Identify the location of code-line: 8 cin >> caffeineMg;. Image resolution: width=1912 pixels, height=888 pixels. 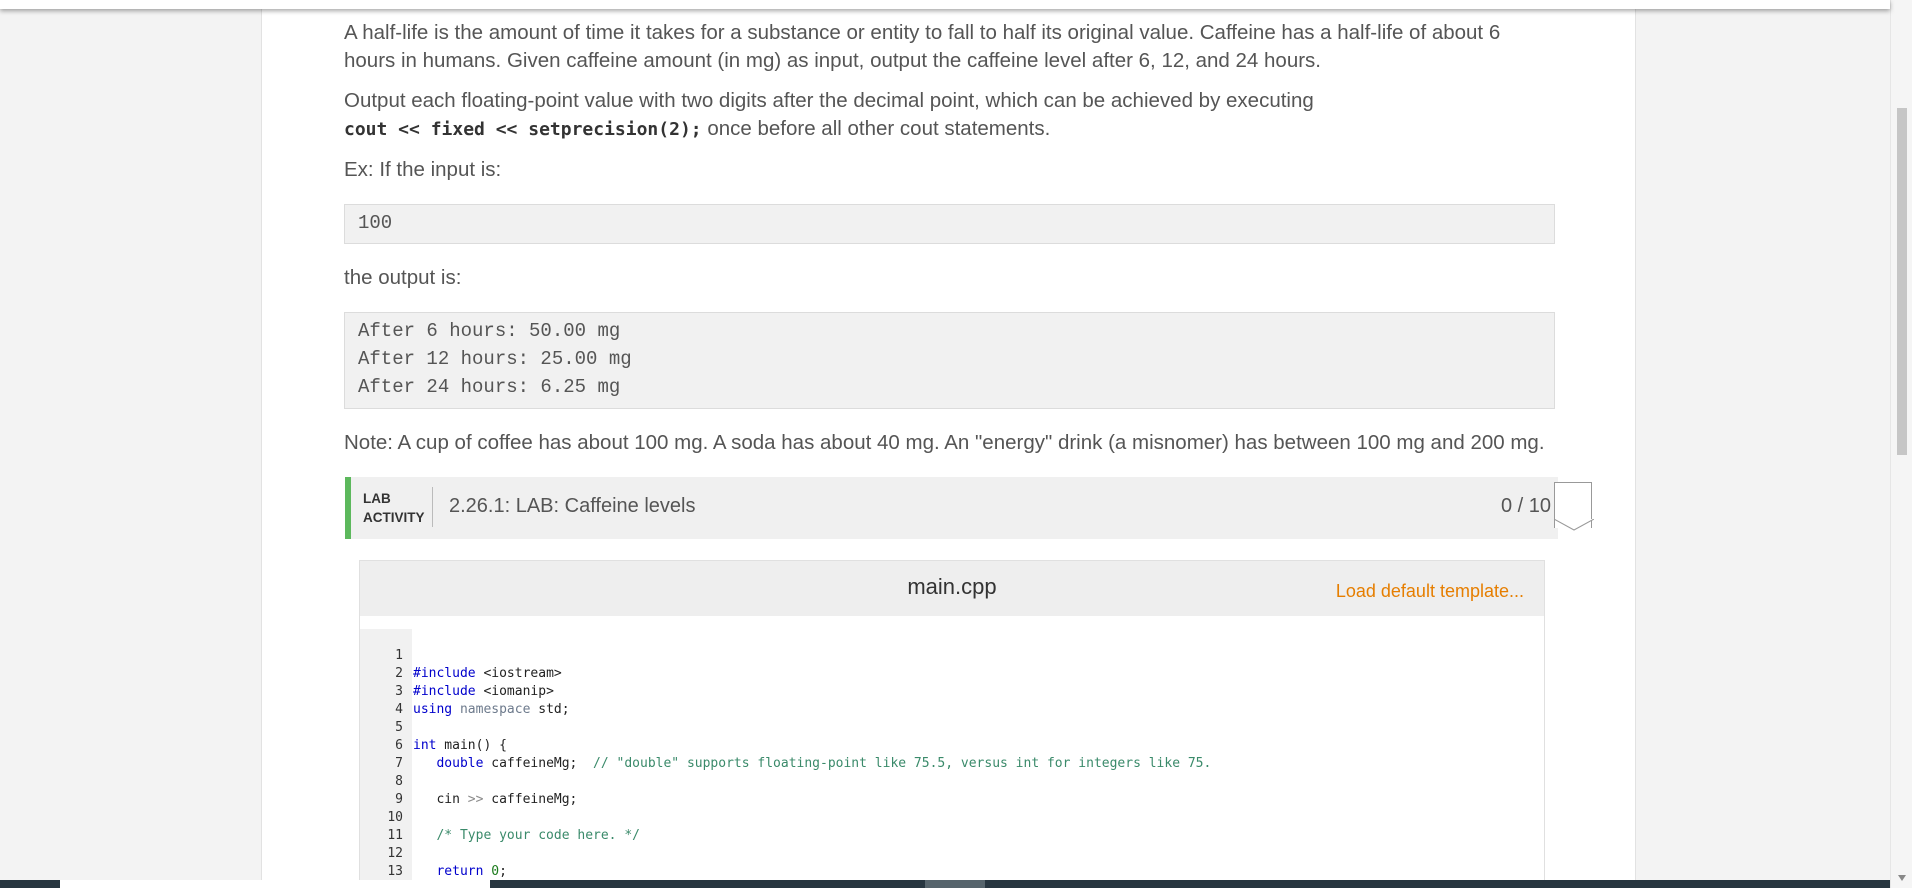
(952, 781).